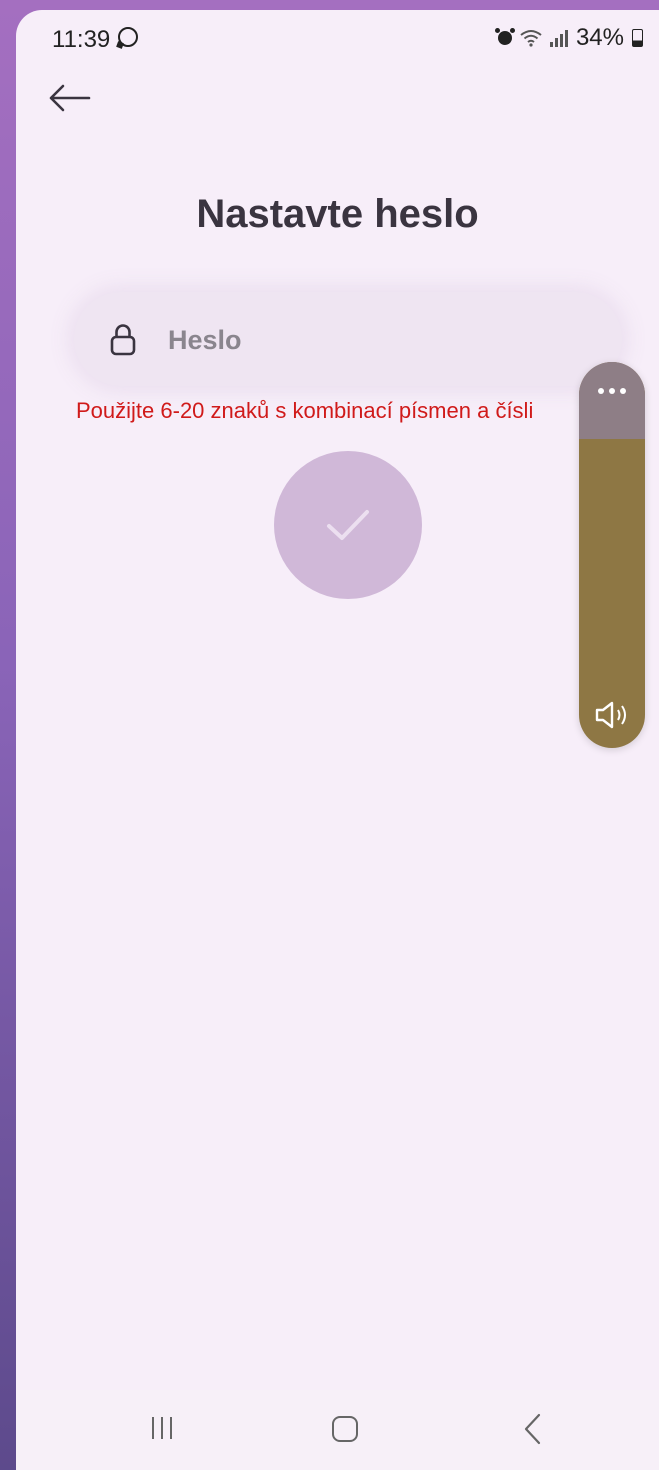 Image resolution: width=659 pixels, height=1470 pixels. Describe the element at coordinates (612, 391) in the screenshot. I see `more-options-button` at that location.